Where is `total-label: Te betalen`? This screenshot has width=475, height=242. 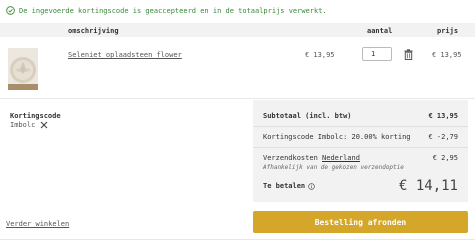
total-label: Te betalen is located at coordinates (284, 186).